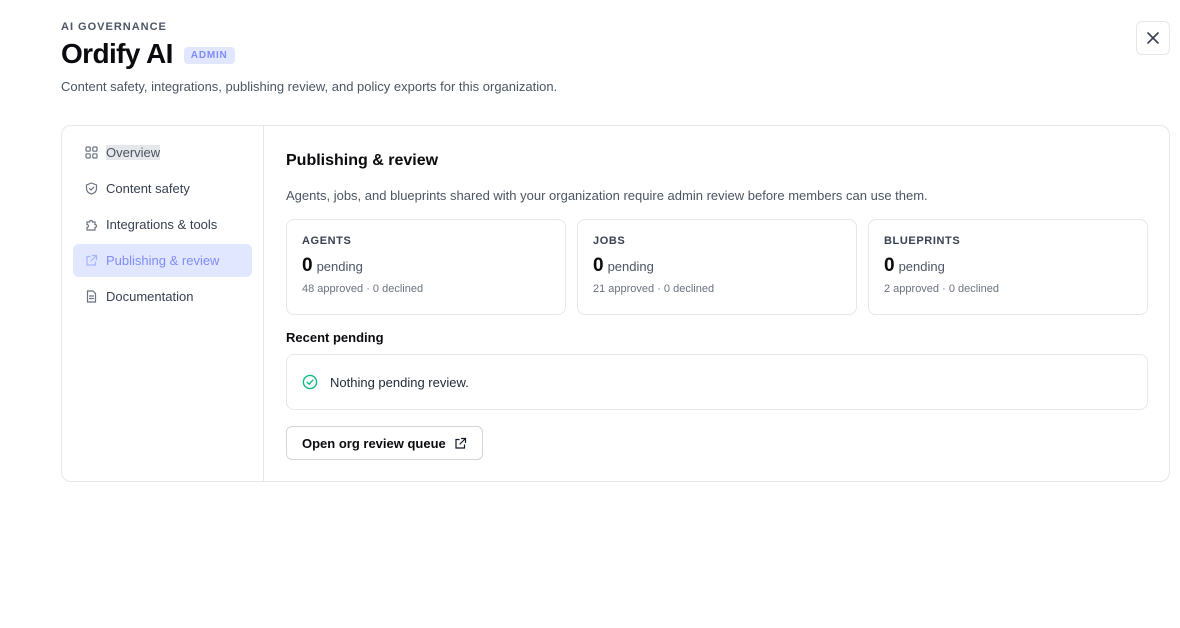 Image resolution: width=1180 pixels, height=628 pixels. What do you see at coordinates (374, 443) in the screenshot?
I see `button-label: Open org review queue` at bounding box center [374, 443].